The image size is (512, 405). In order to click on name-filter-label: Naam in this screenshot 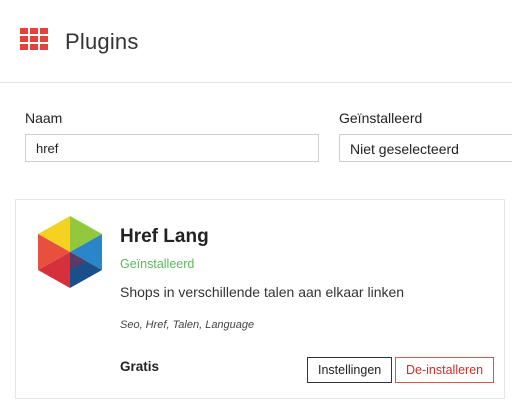, I will do `click(44, 118)`.